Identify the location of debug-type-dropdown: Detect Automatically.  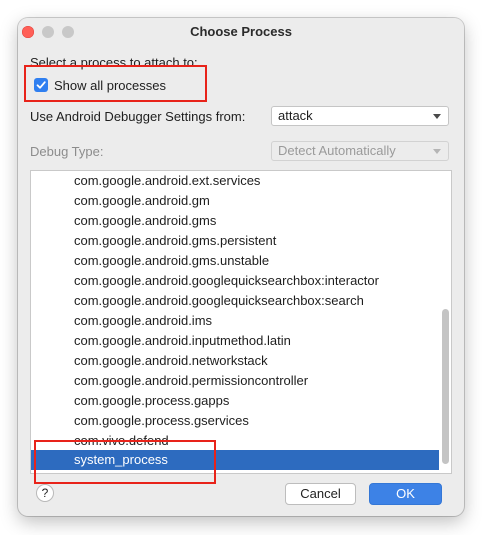
(360, 151).